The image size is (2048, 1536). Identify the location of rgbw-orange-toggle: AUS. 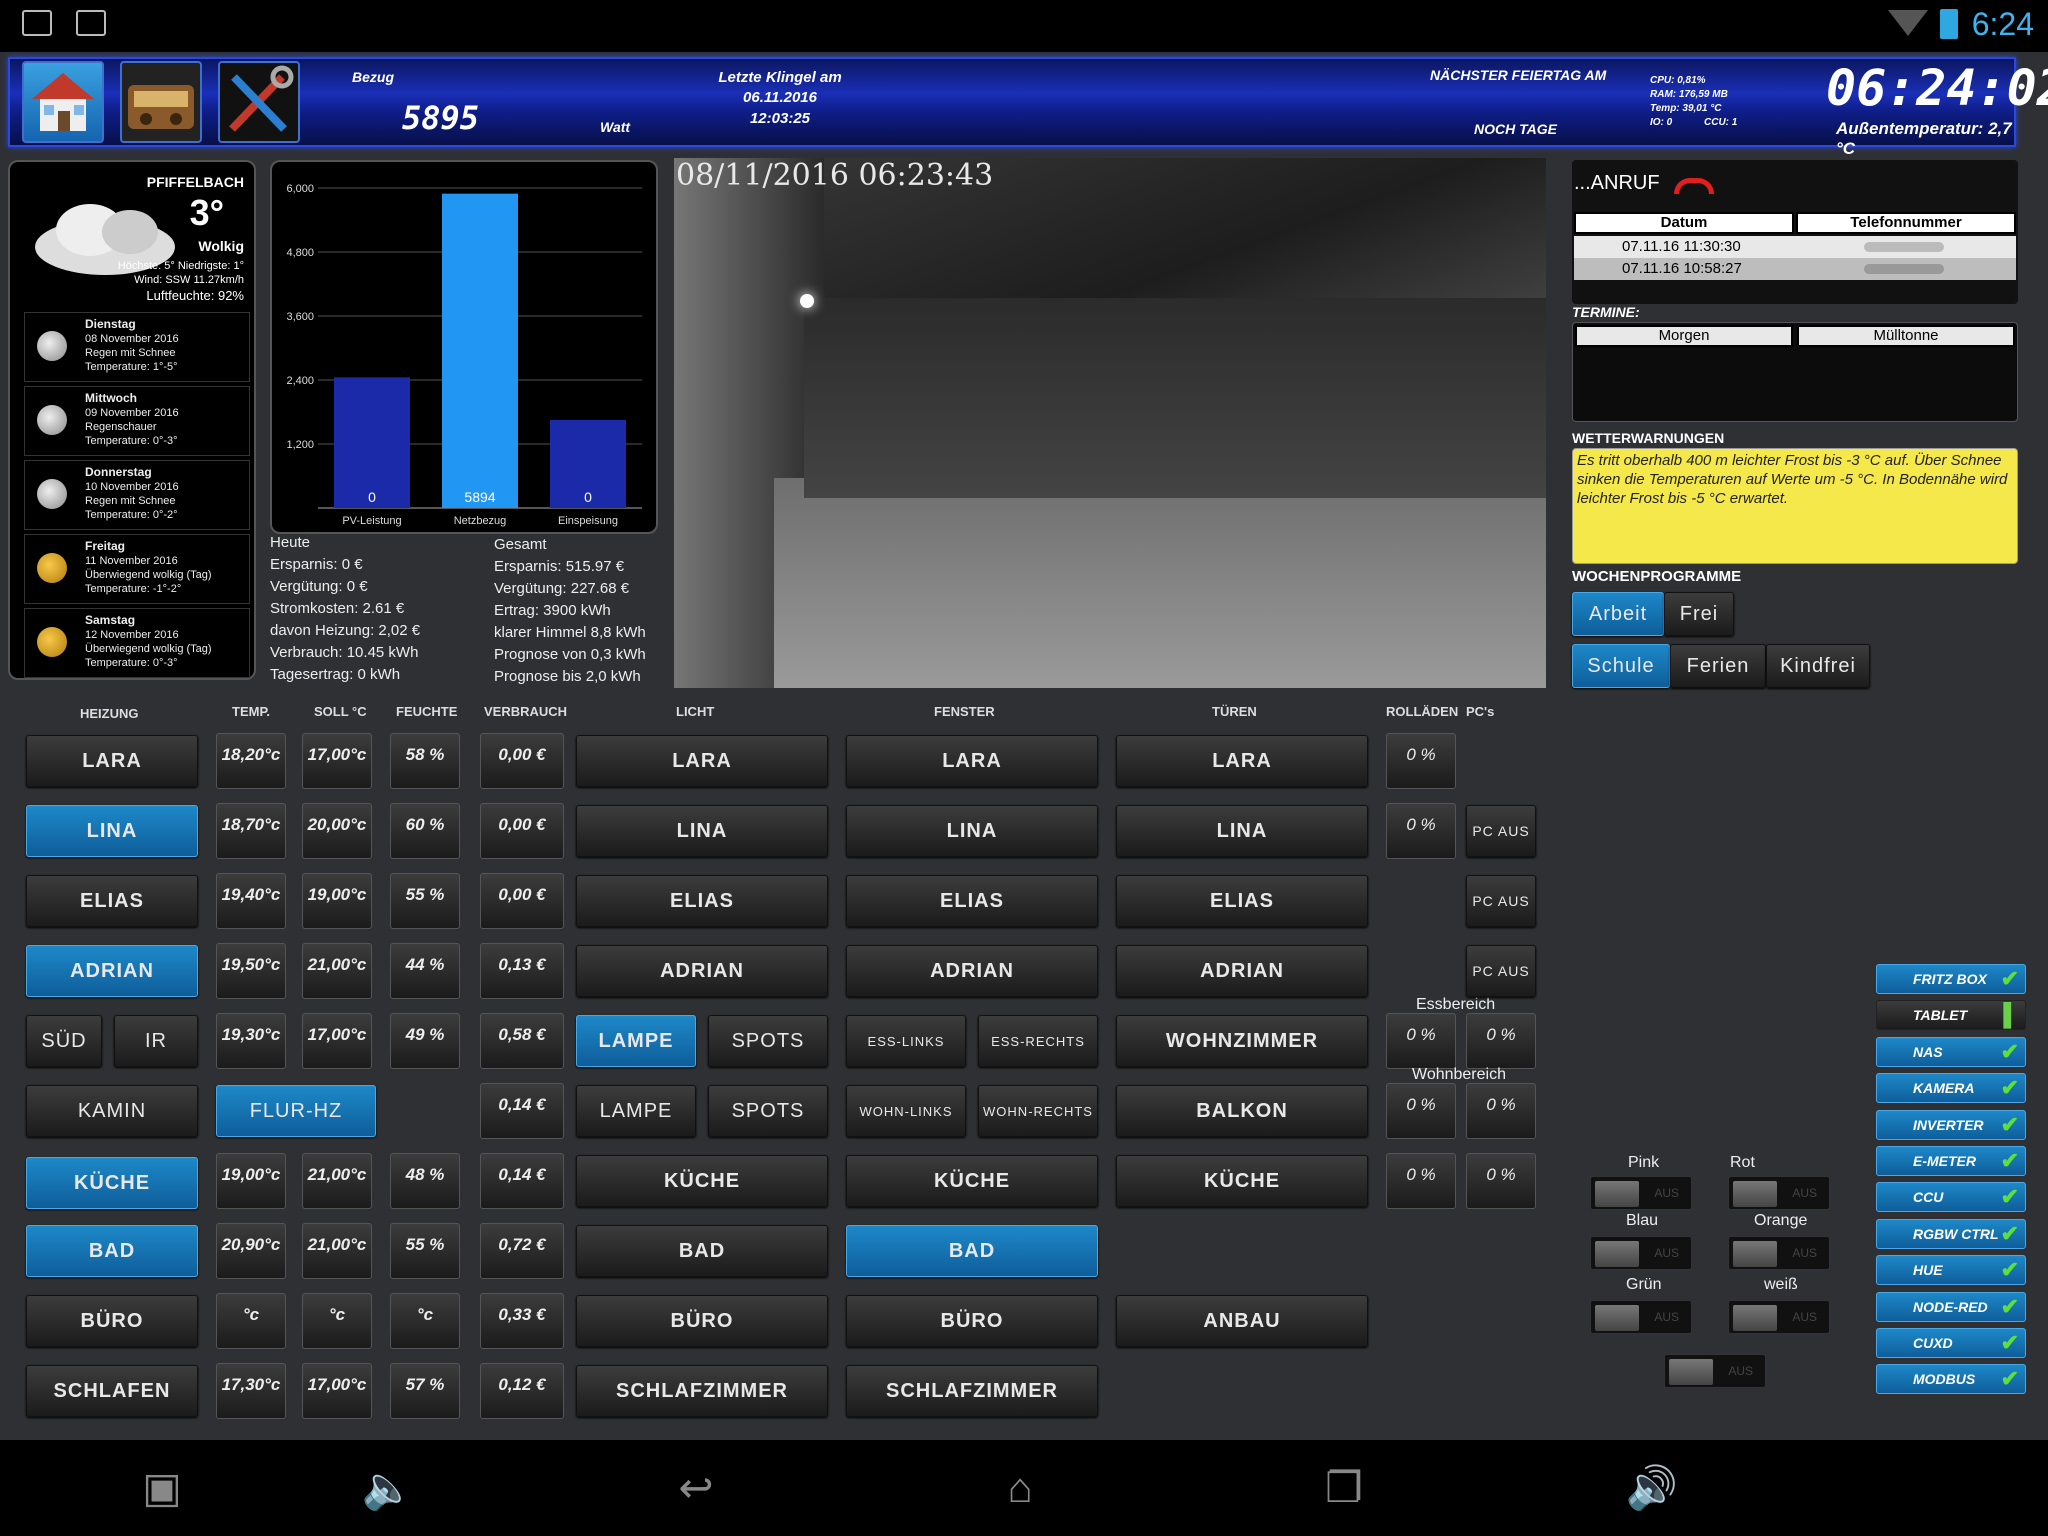
(1779, 1253).